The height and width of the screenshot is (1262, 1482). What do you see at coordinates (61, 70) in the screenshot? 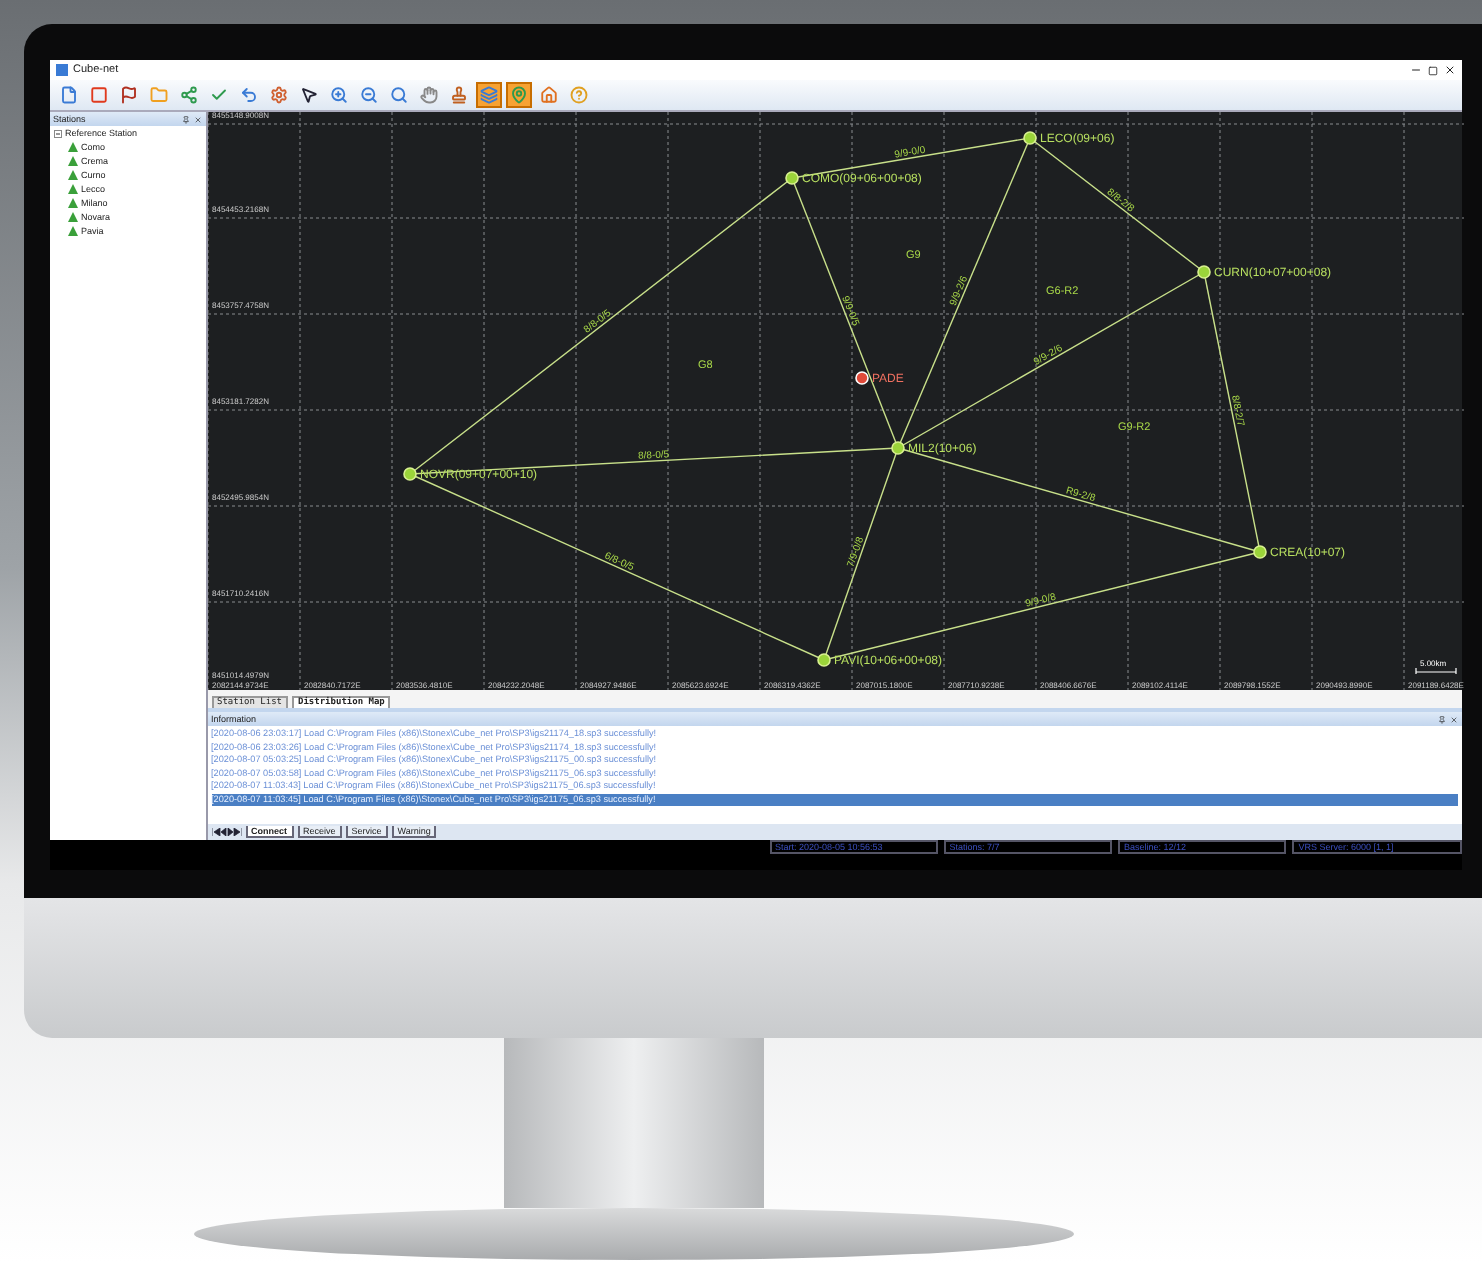
I see `app-icon` at bounding box center [61, 70].